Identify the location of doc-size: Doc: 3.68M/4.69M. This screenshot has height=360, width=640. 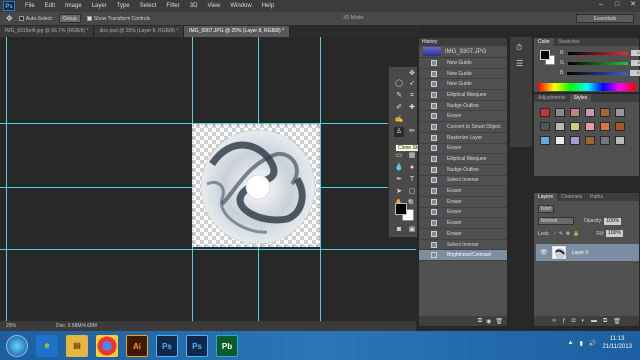
(76, 326).